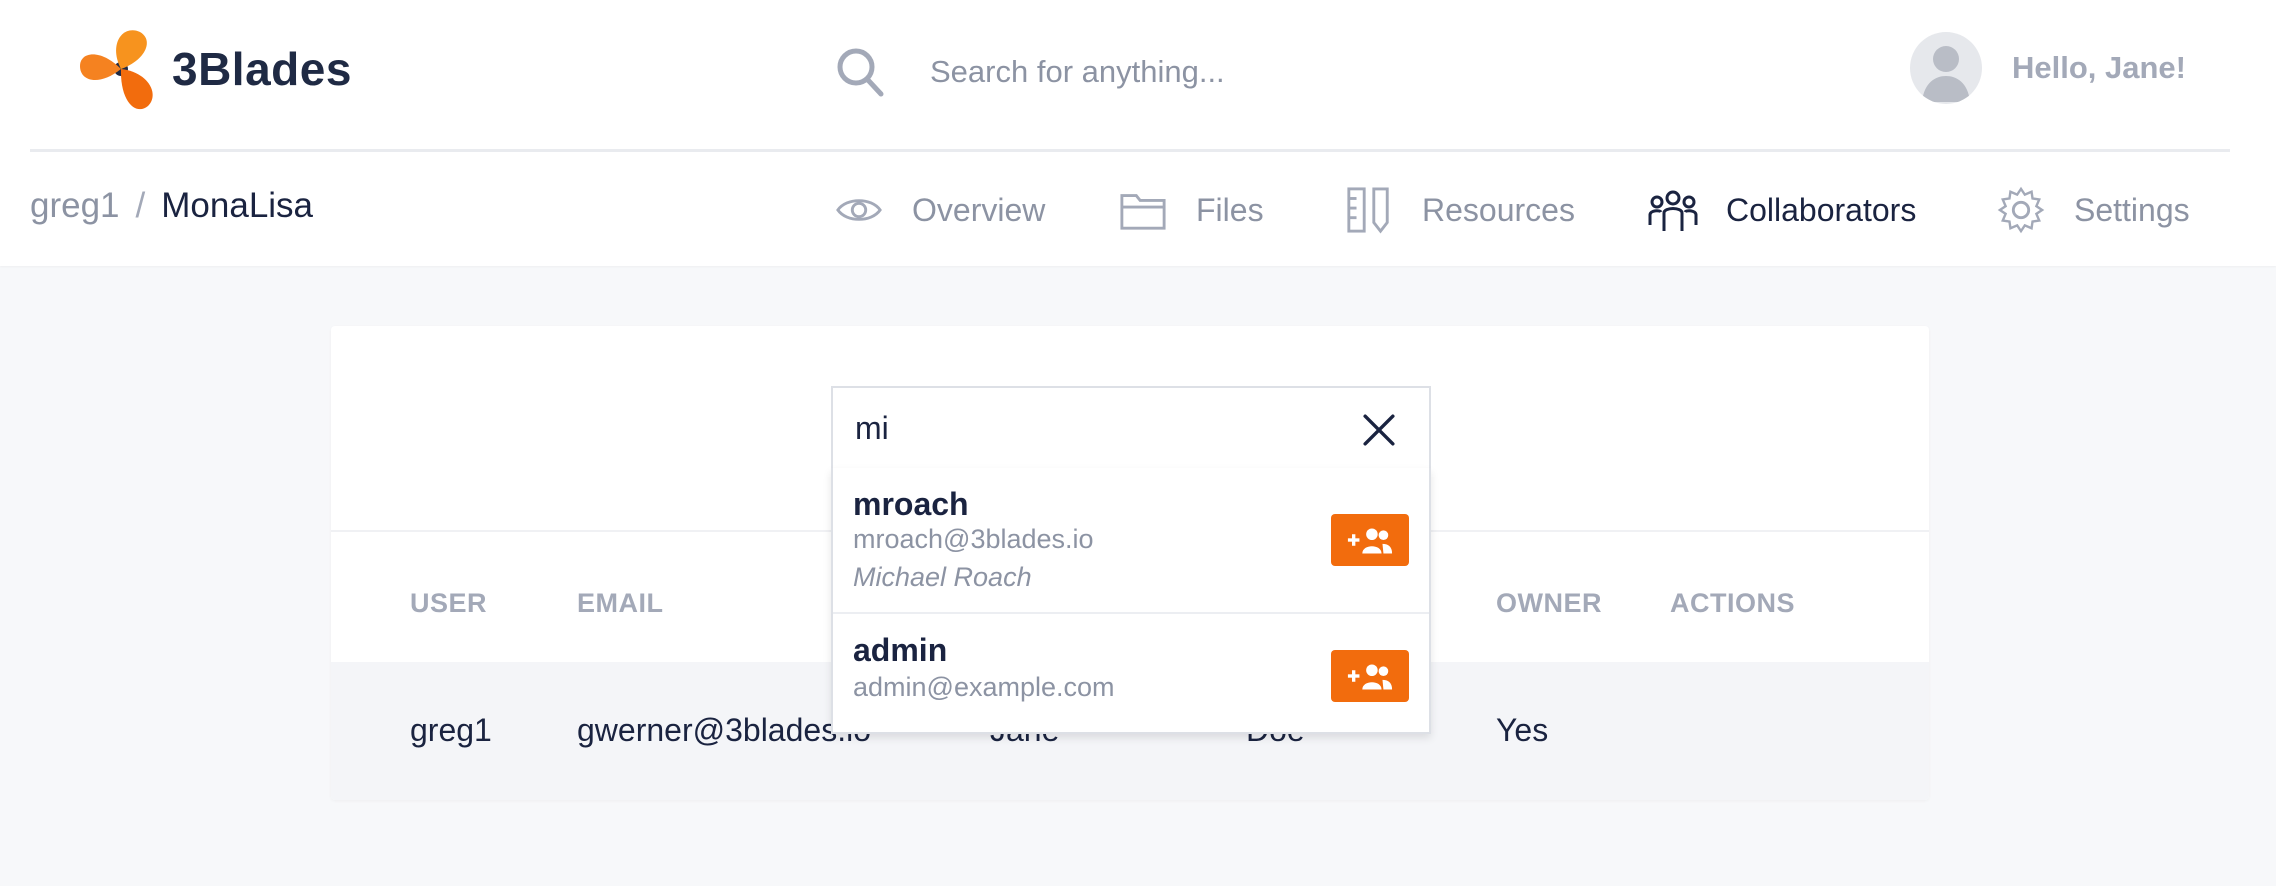 The image size is (2276, 886). What do you see at coordinates (1549, 603) in the screenshot?
I see `column-header-owner: OWNER` at bounding box center [1549, 603].